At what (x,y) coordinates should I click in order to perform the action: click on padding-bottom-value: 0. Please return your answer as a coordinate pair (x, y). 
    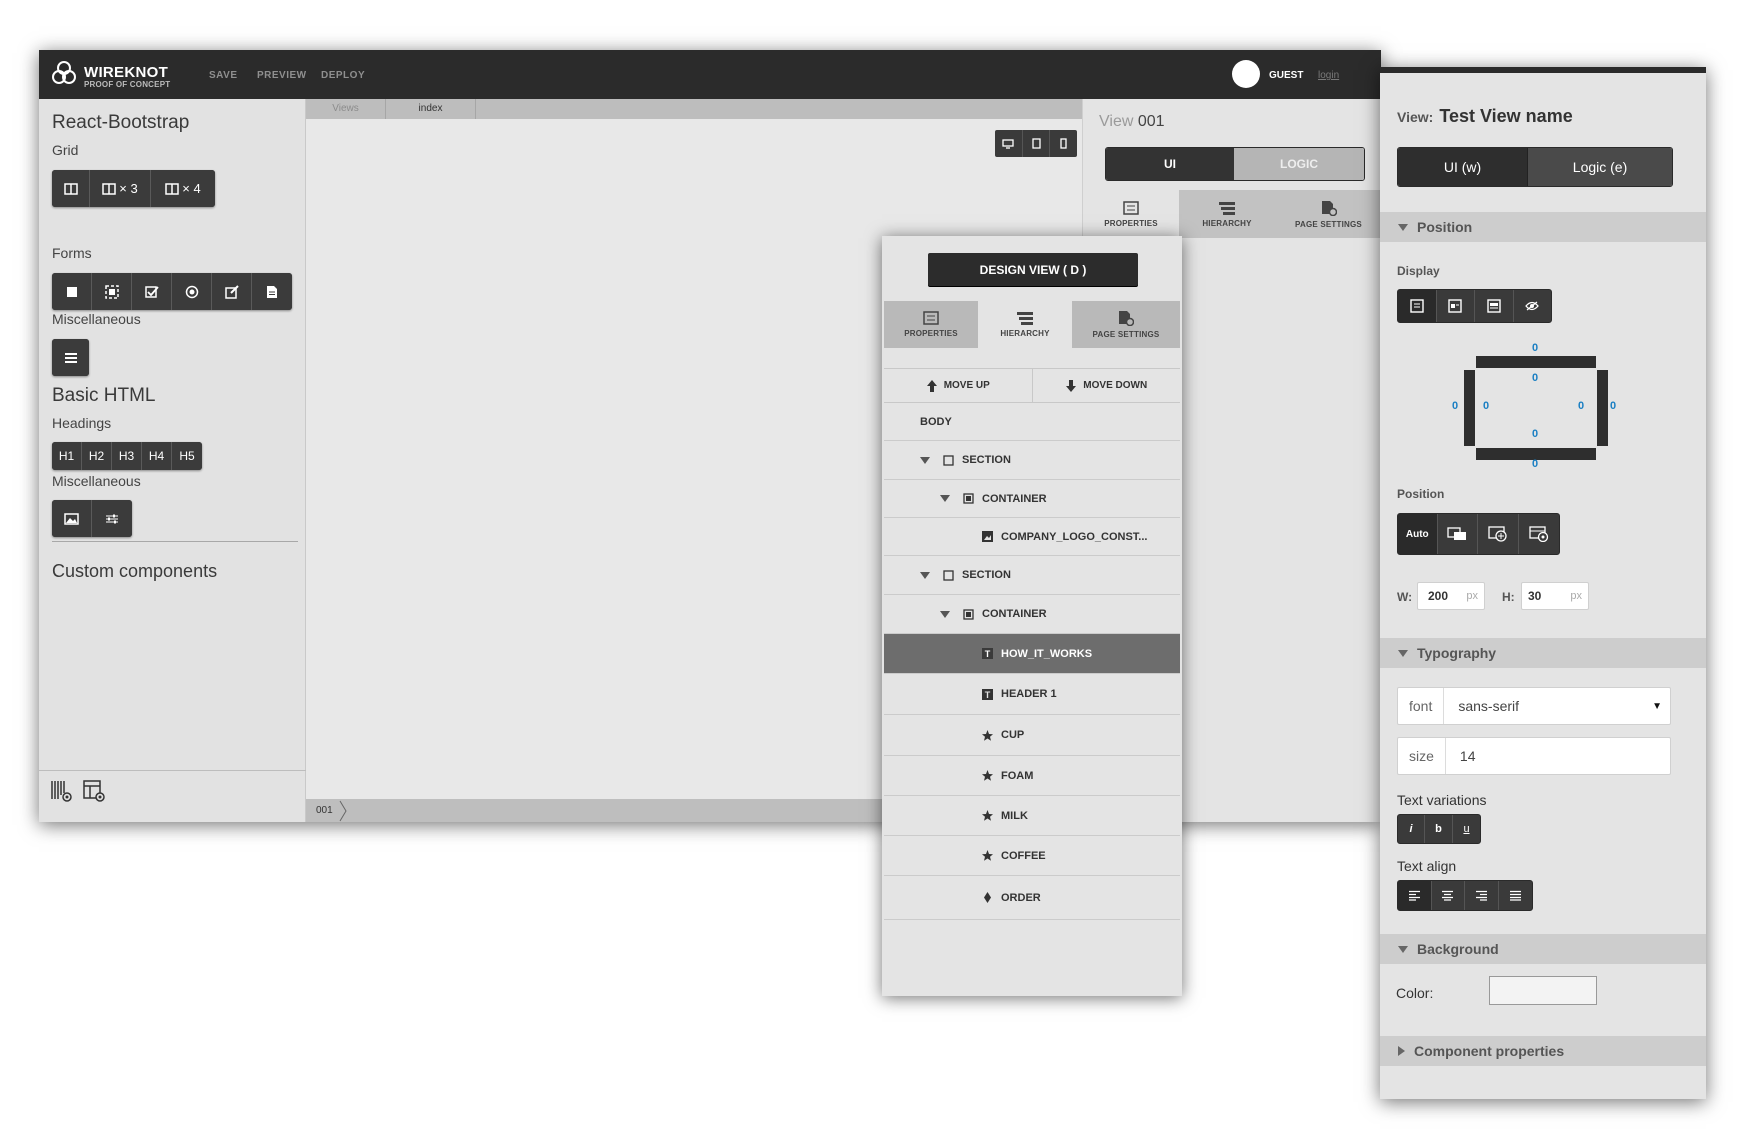
    Looking at the image, I should click on (1535, 434).